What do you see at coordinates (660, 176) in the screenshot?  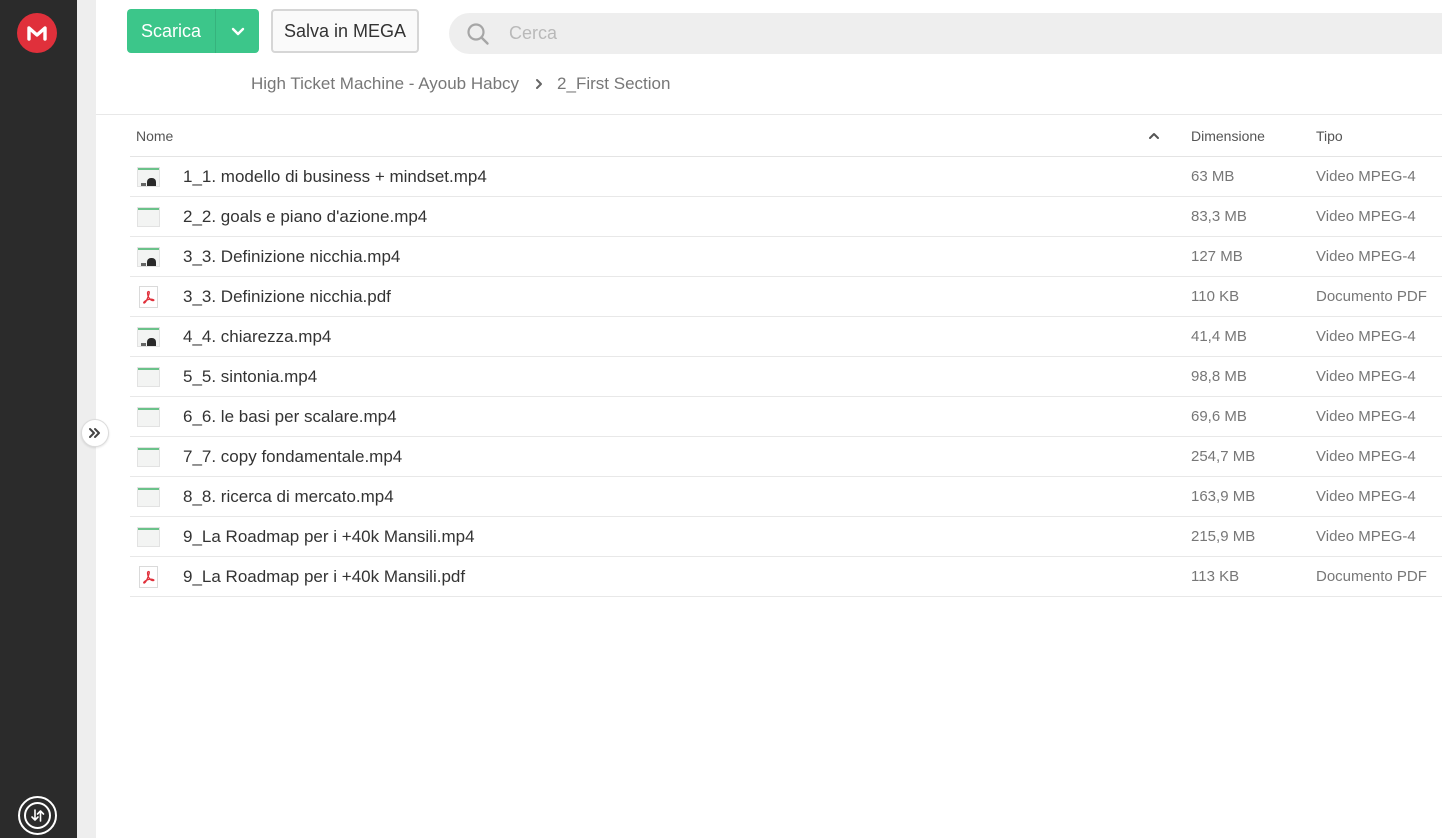 I see `file-name-cell: 1_1. modello di business + mindset.mp4` at bounding box center [660, 176].